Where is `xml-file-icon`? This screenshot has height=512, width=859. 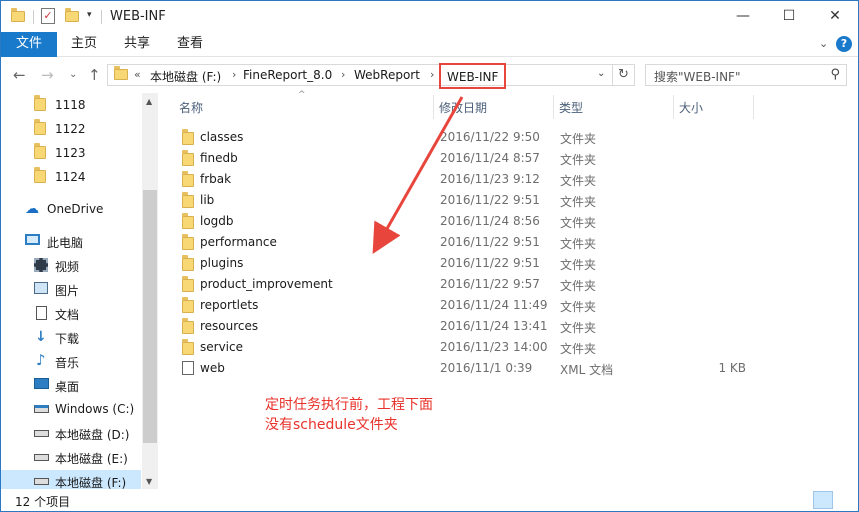
xml-file-icon is located at coordinates (188, 369).